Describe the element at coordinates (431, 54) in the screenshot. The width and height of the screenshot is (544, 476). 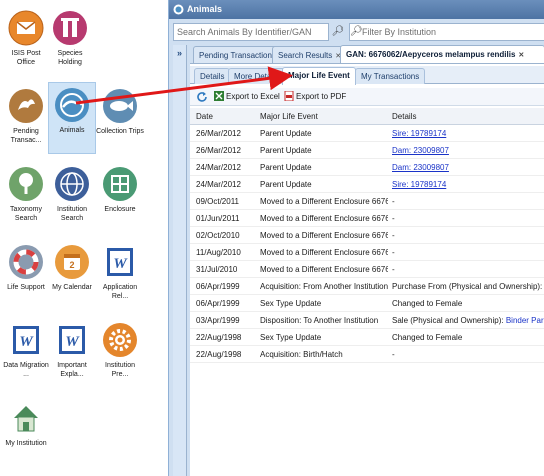
I see `tab-label: GAN: 6676062/Aepyceros melampus rendilis` at that location.